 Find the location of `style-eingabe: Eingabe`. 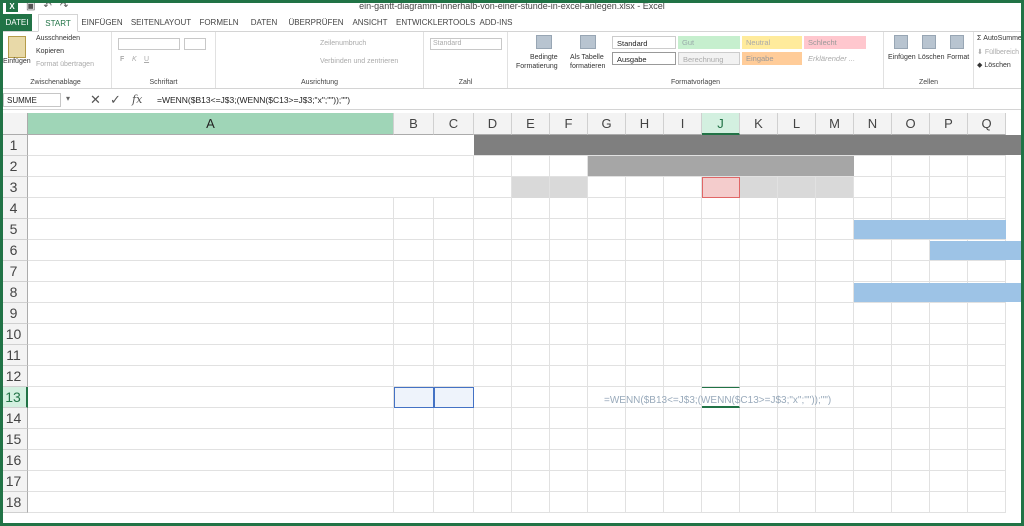

style-eingabe: Eingabe is located at coordinates (772, 58).